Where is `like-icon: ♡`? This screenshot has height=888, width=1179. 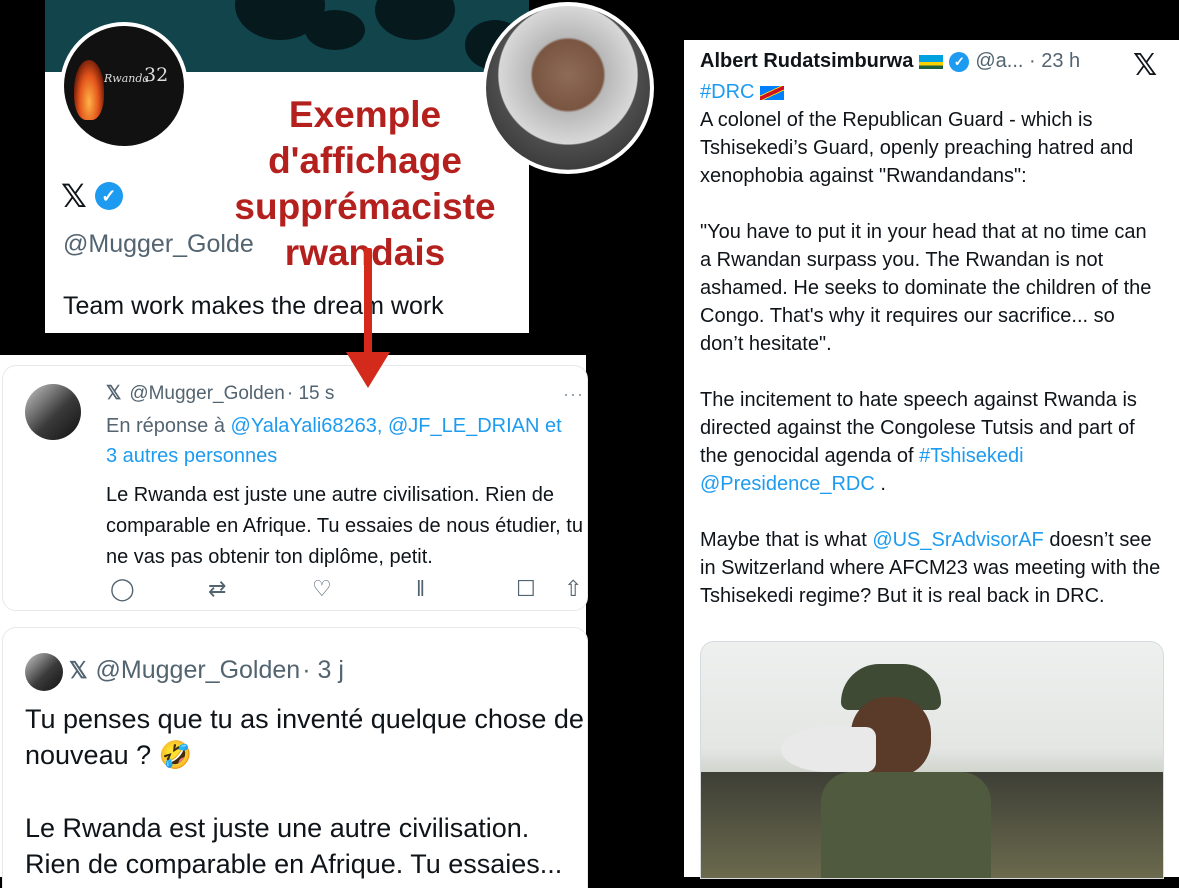
like-icon: ♡ is located at coordinates (322, 589).